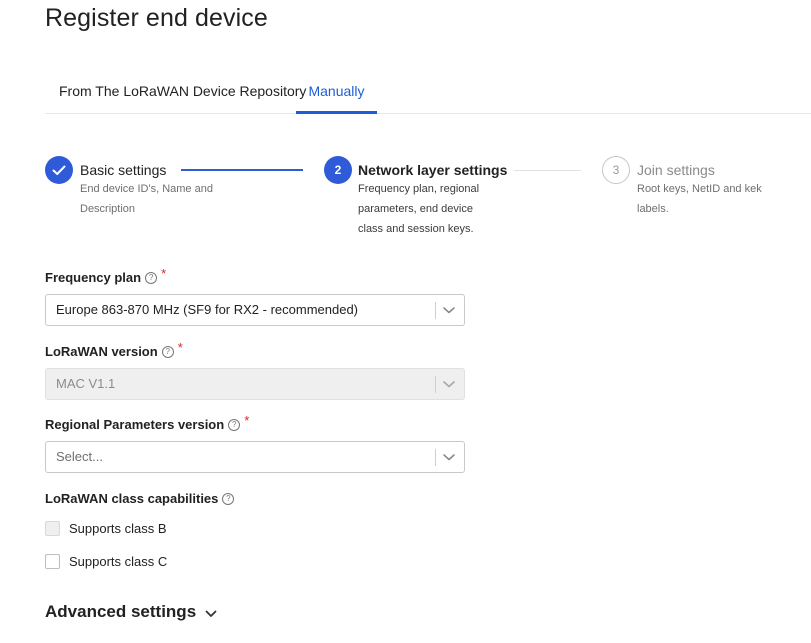 The width and height of the screenshot is (811, 643). I want to click on lorawan-version-value: MAC V1.1, so click(86, 383).